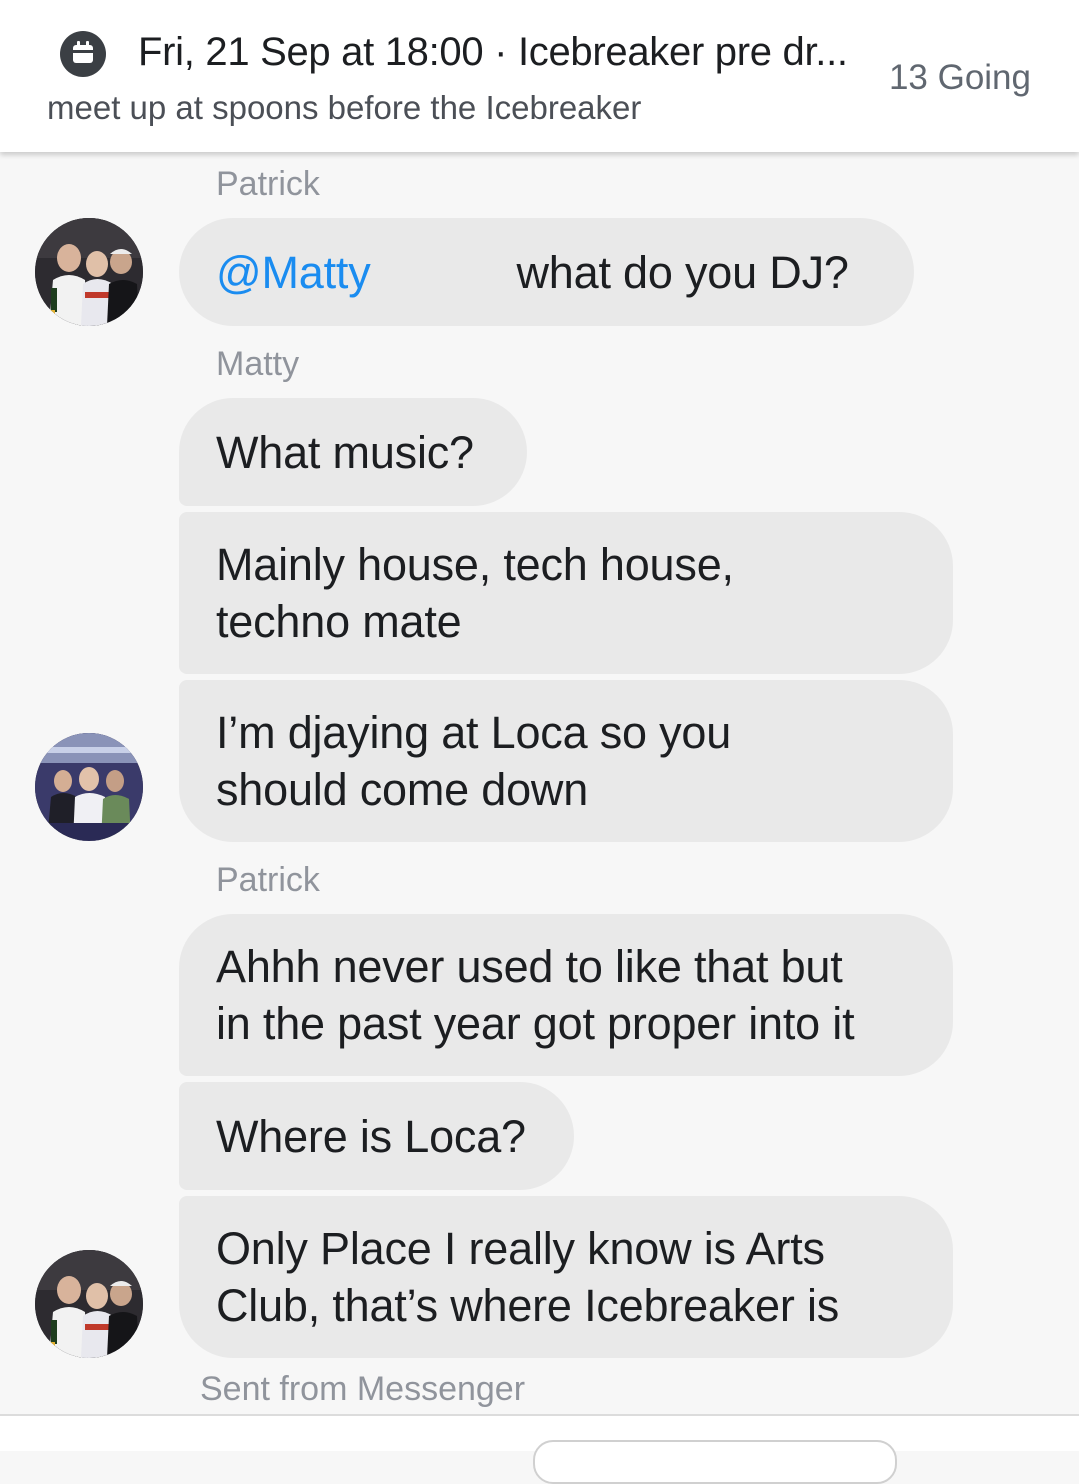 This screenshot has height=1484, width=1079. Describe the element at coordinates (960, 78) in the screenshot. I see `going-count: 13 Going` at that location.